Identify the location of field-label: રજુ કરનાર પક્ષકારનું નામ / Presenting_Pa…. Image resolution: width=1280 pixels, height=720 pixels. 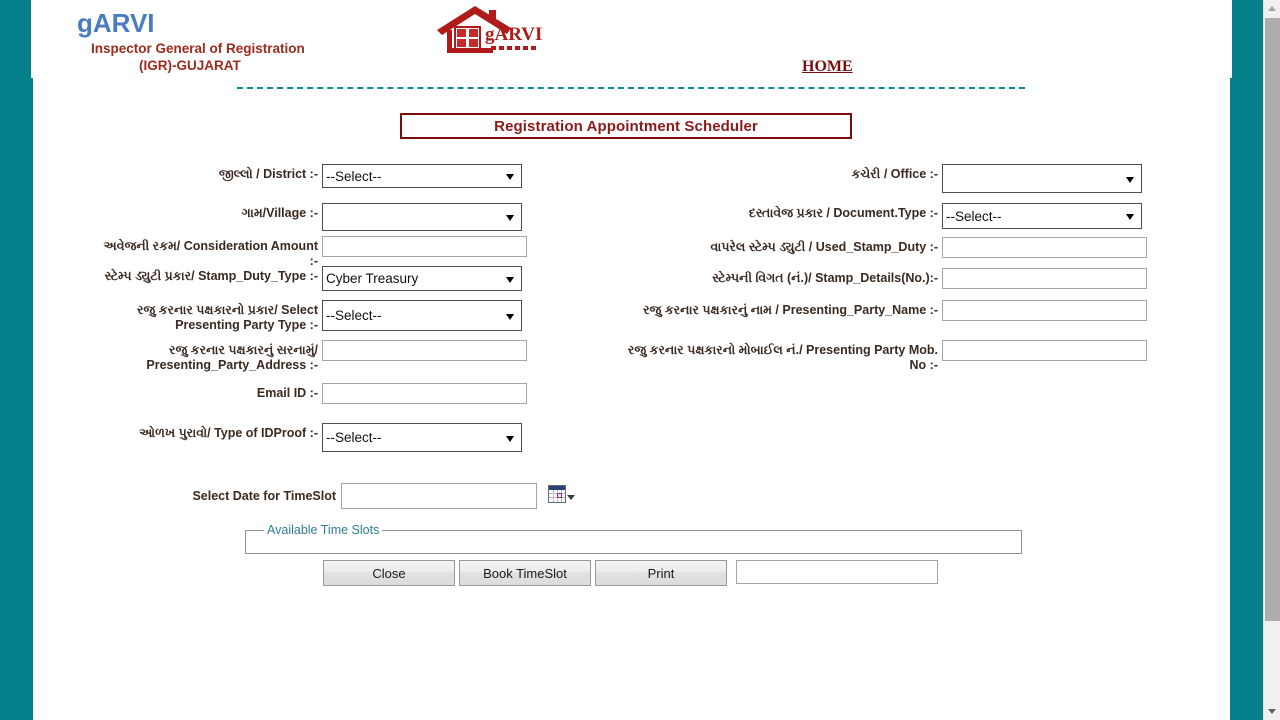
(790, 310).